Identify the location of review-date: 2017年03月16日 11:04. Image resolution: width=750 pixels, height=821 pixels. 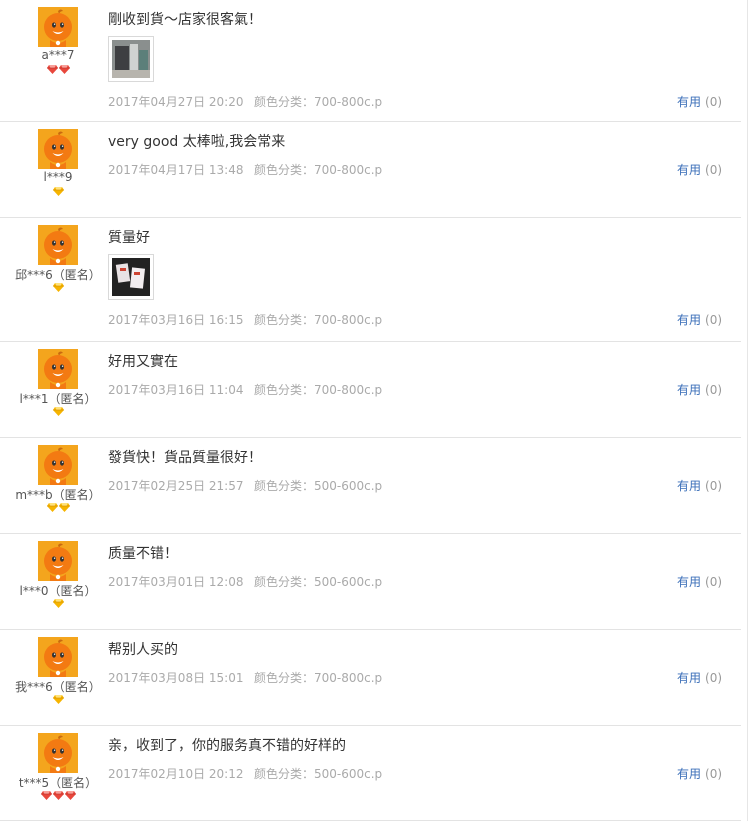
(176, 390).